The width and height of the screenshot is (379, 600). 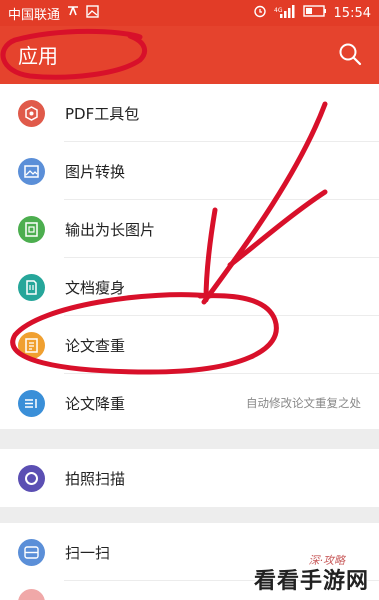 I want to click on alarm-icon, so click(x=260, y=13).